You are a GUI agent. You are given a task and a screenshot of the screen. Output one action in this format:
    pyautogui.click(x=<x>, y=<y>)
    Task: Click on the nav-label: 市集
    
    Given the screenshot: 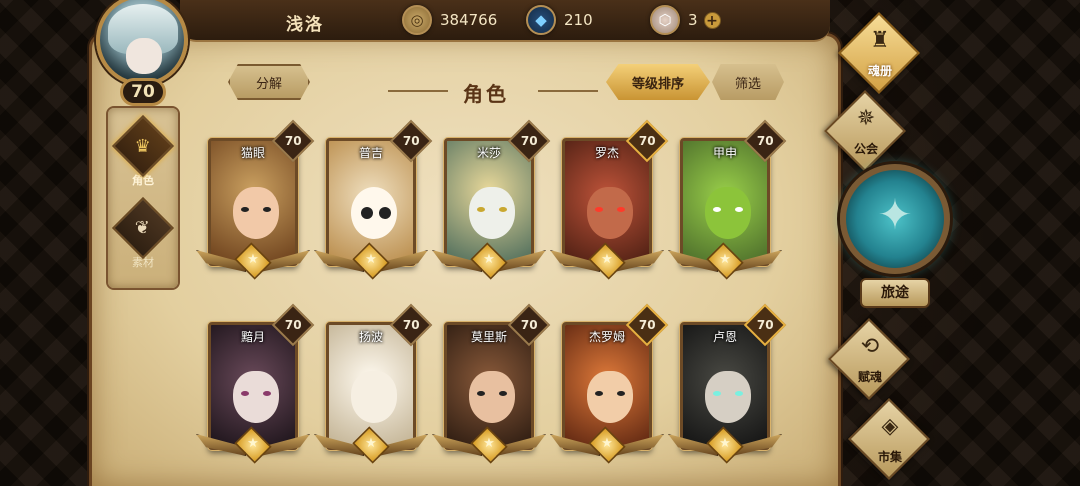 What is the action you would take?
    pyautogui.click(x=889, y=457)
    